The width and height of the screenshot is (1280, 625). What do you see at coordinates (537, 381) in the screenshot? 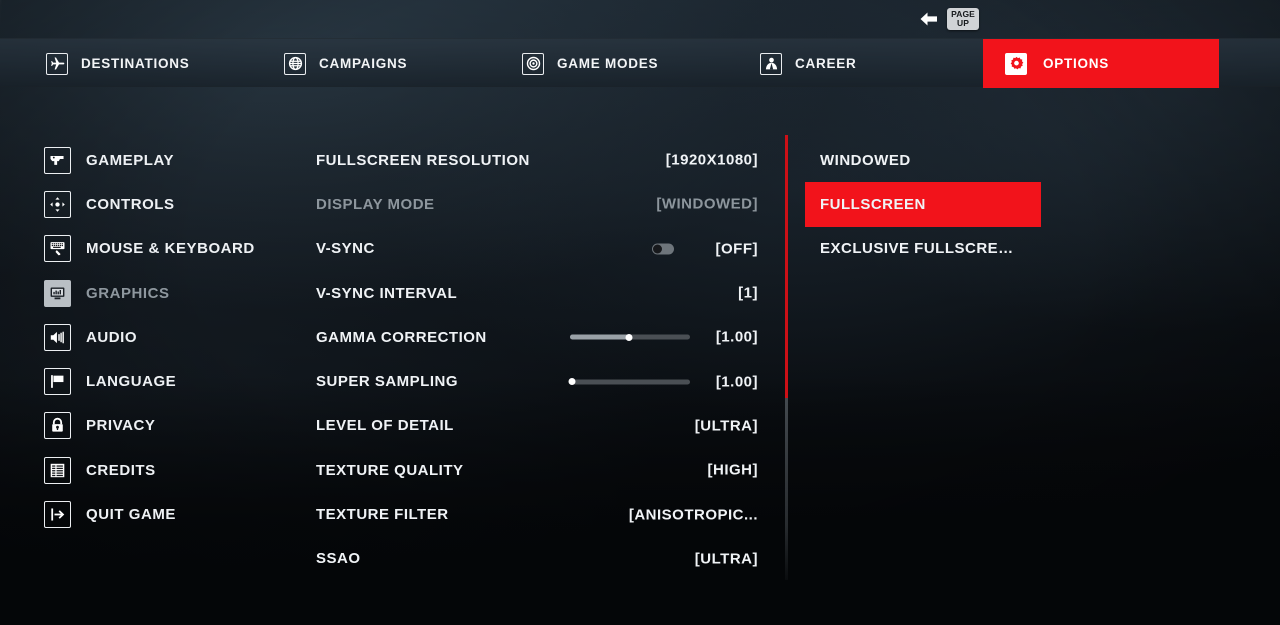
I see `setting-row-super-sampling: SUPER SAMPLING [1.00]` at bounding box center [537, 381].